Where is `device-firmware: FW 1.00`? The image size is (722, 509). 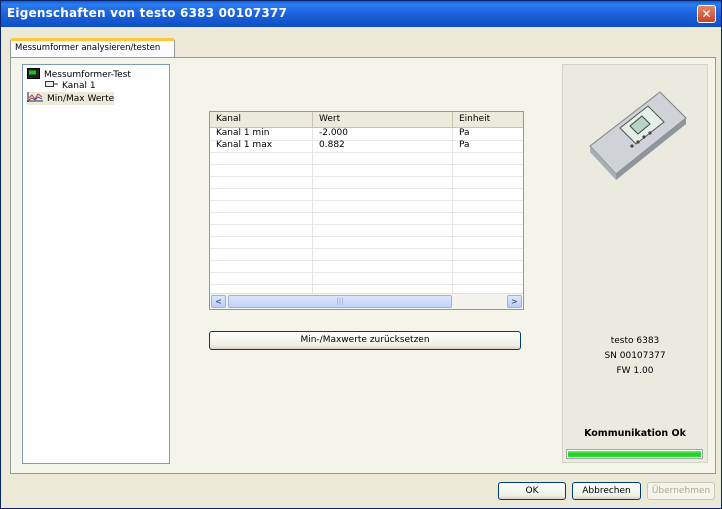 device-firmware: FW 1.00 is located at coordinates (635, 371).